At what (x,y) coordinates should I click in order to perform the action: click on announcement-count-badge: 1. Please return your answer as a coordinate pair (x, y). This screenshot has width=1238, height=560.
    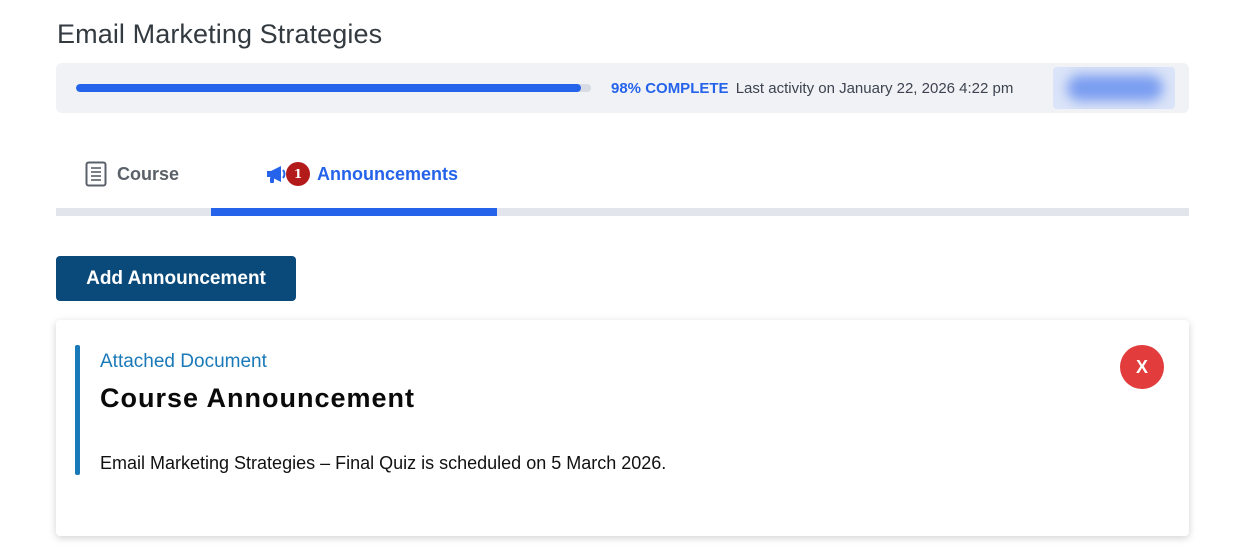
    Looking at the image, I should click on (298, 174).